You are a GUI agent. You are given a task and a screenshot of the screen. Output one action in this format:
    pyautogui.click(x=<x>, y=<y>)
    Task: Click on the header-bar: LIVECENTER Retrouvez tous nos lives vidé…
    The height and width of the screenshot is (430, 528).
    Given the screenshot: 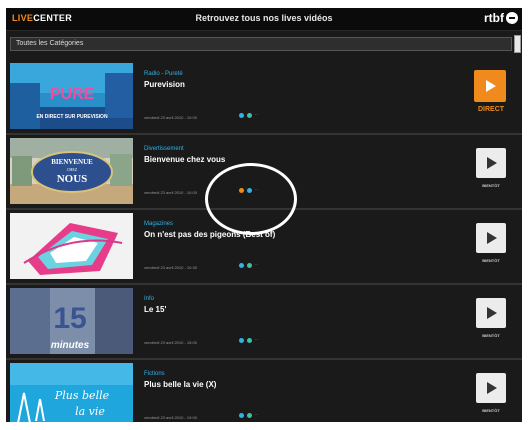 What is the action you would take?
    pyautogui.click(x=264, y=19)
    